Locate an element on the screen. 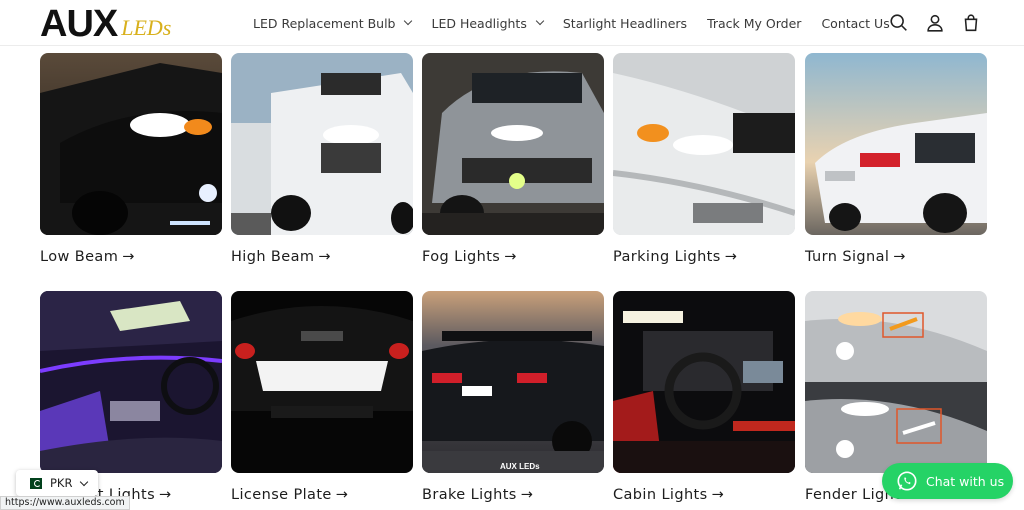 This screenshot has height=510, width=1024. nav-item-label: Track My Order is located at coordinates (754, 23).